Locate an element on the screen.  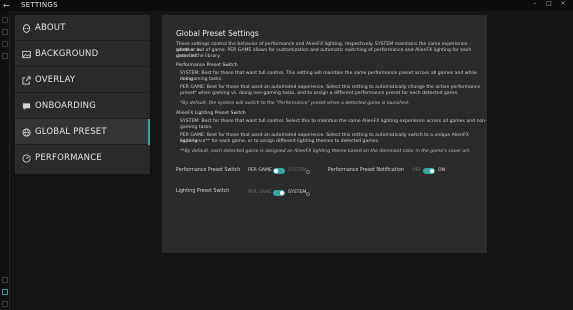
nav-label: OVERLAY is located at coordinates (55, 80).